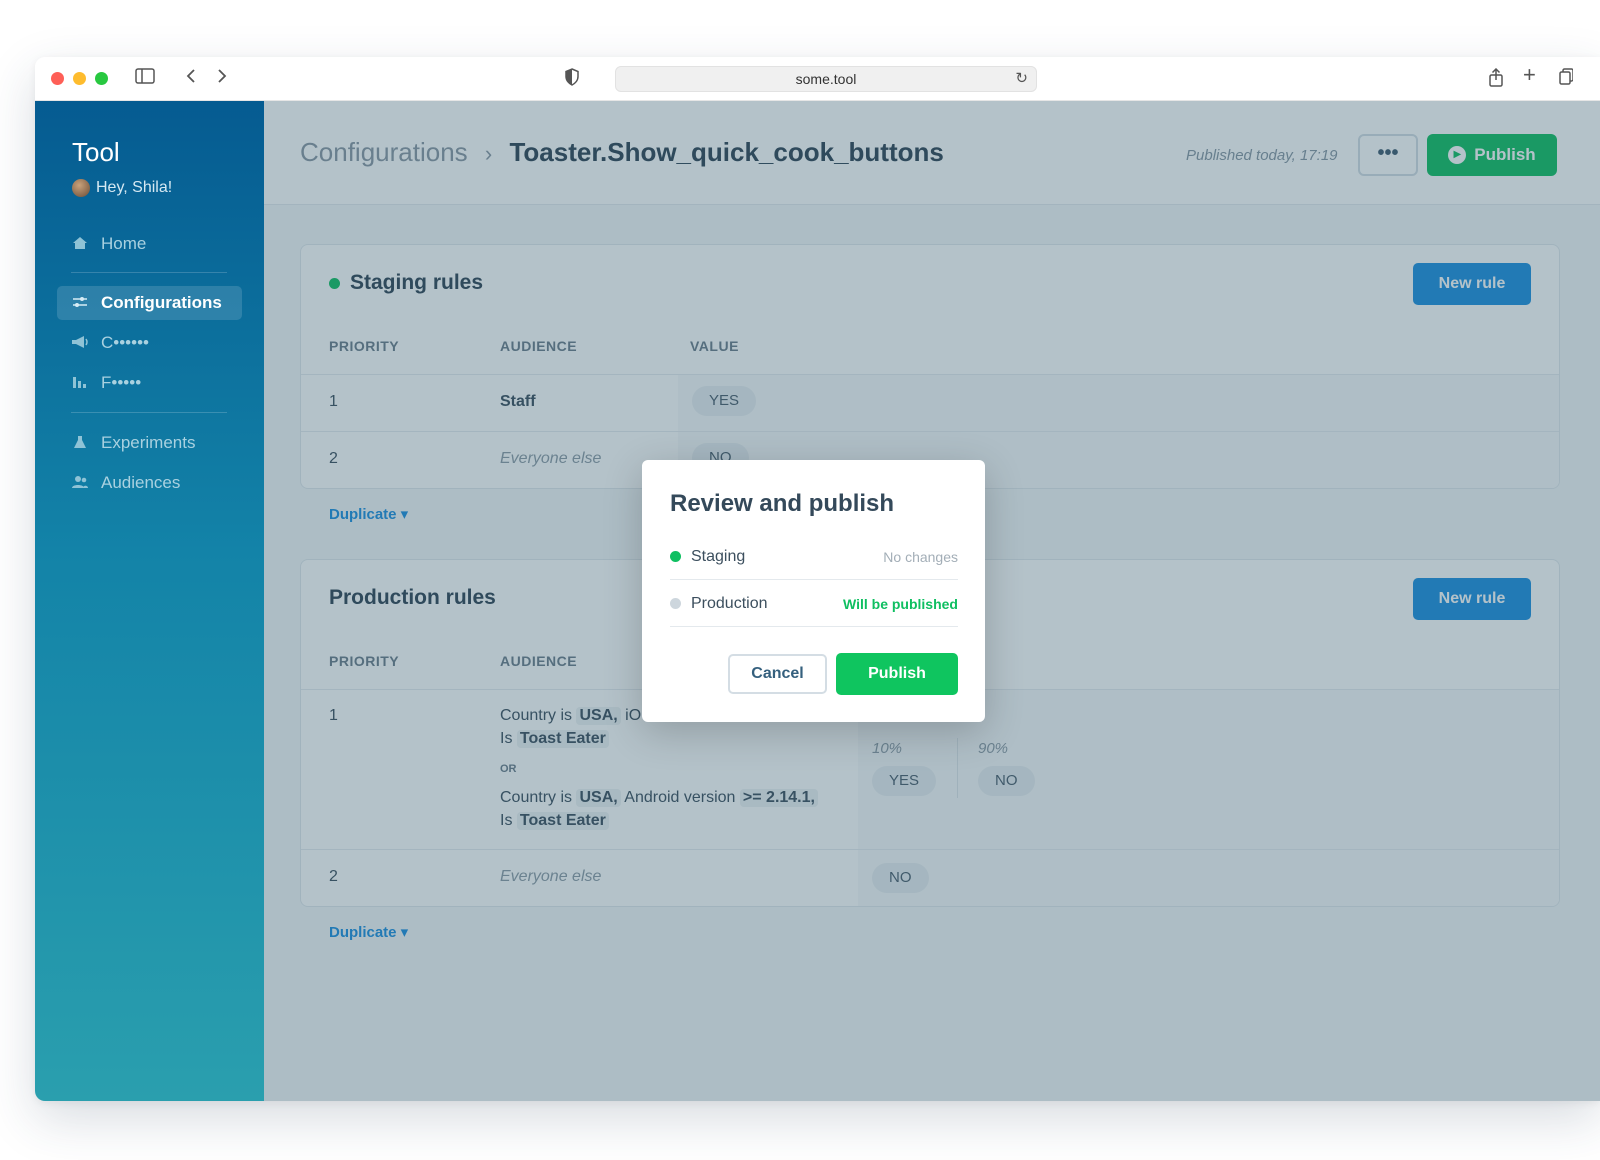 The height and width of the screenshot is (1160, 1600). What do you see at coordinates (125, 342) in the screenshot?
I see `sidebar-item-label: C••••••` at bounding box center [125, 342].